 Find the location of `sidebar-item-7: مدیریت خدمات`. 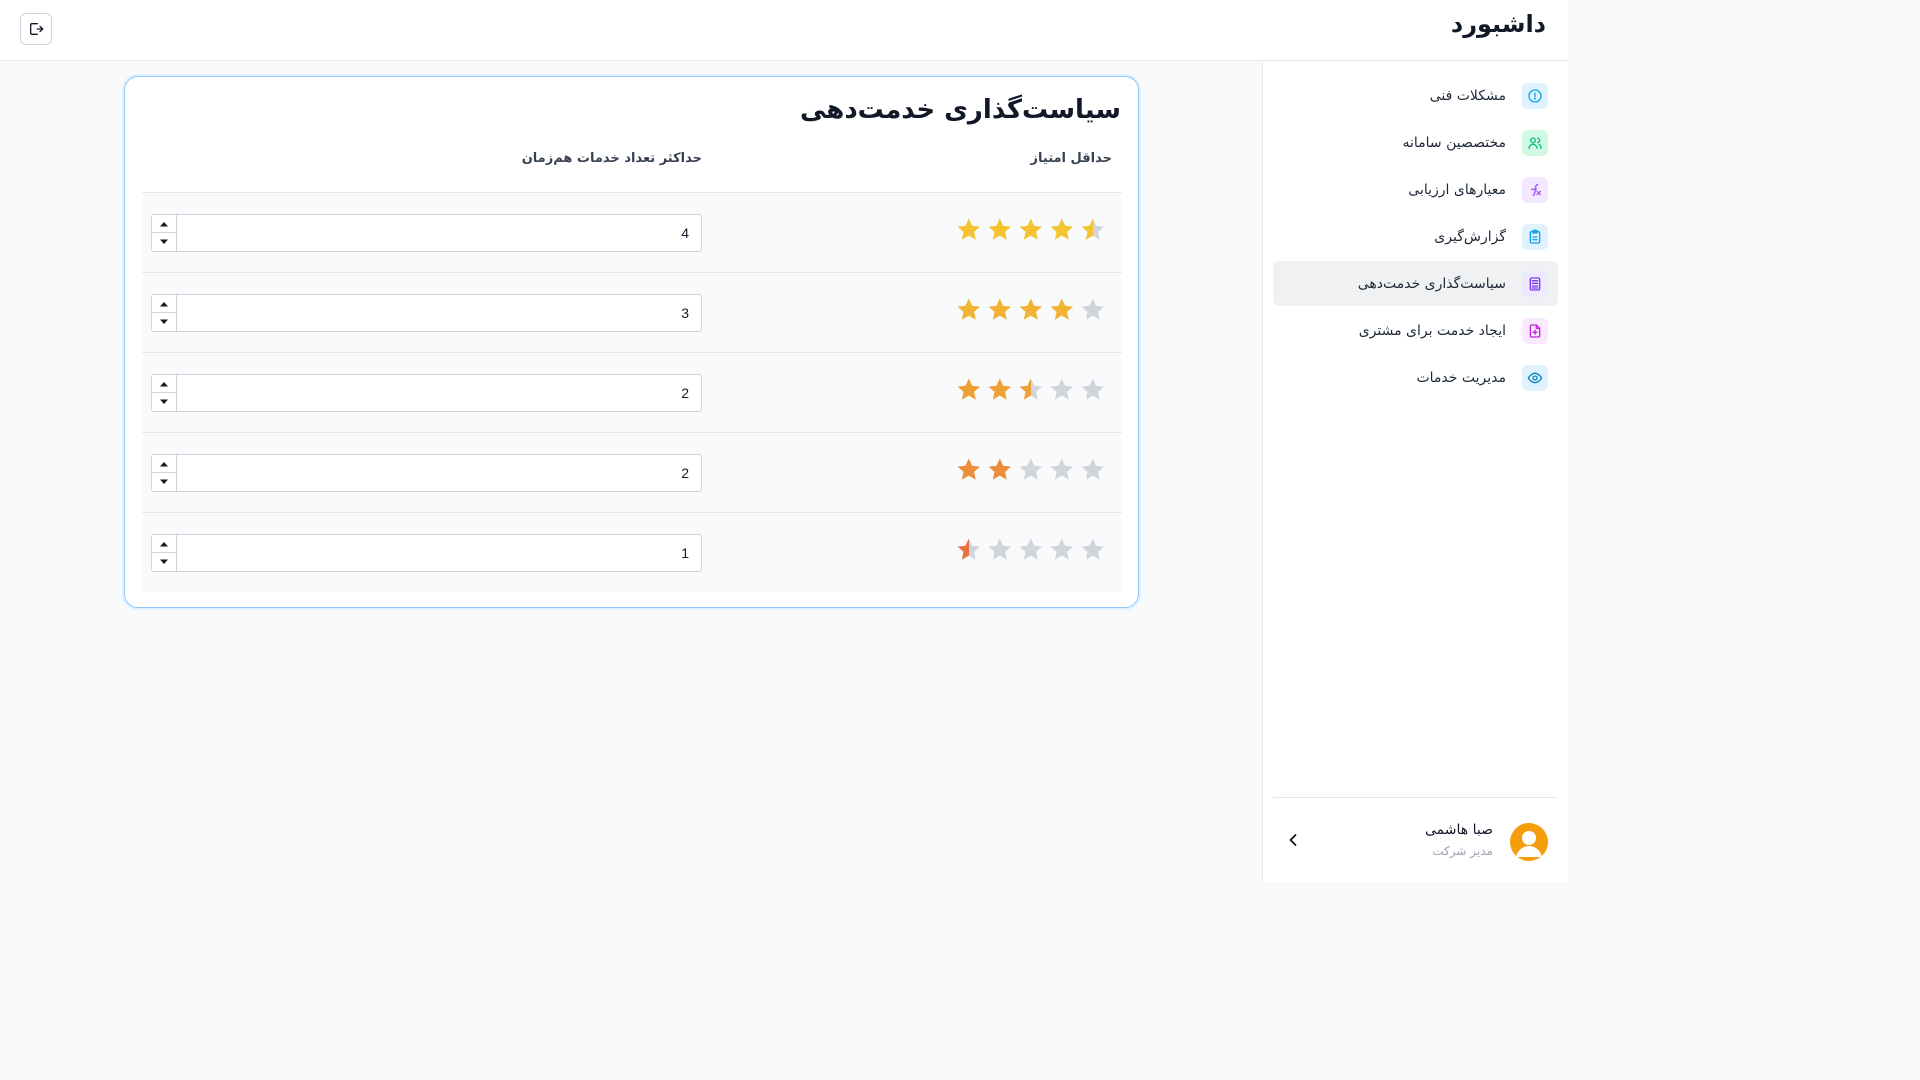

sidebar-item-7: مدیریت خدمات is located at coordinates (1415, 377).